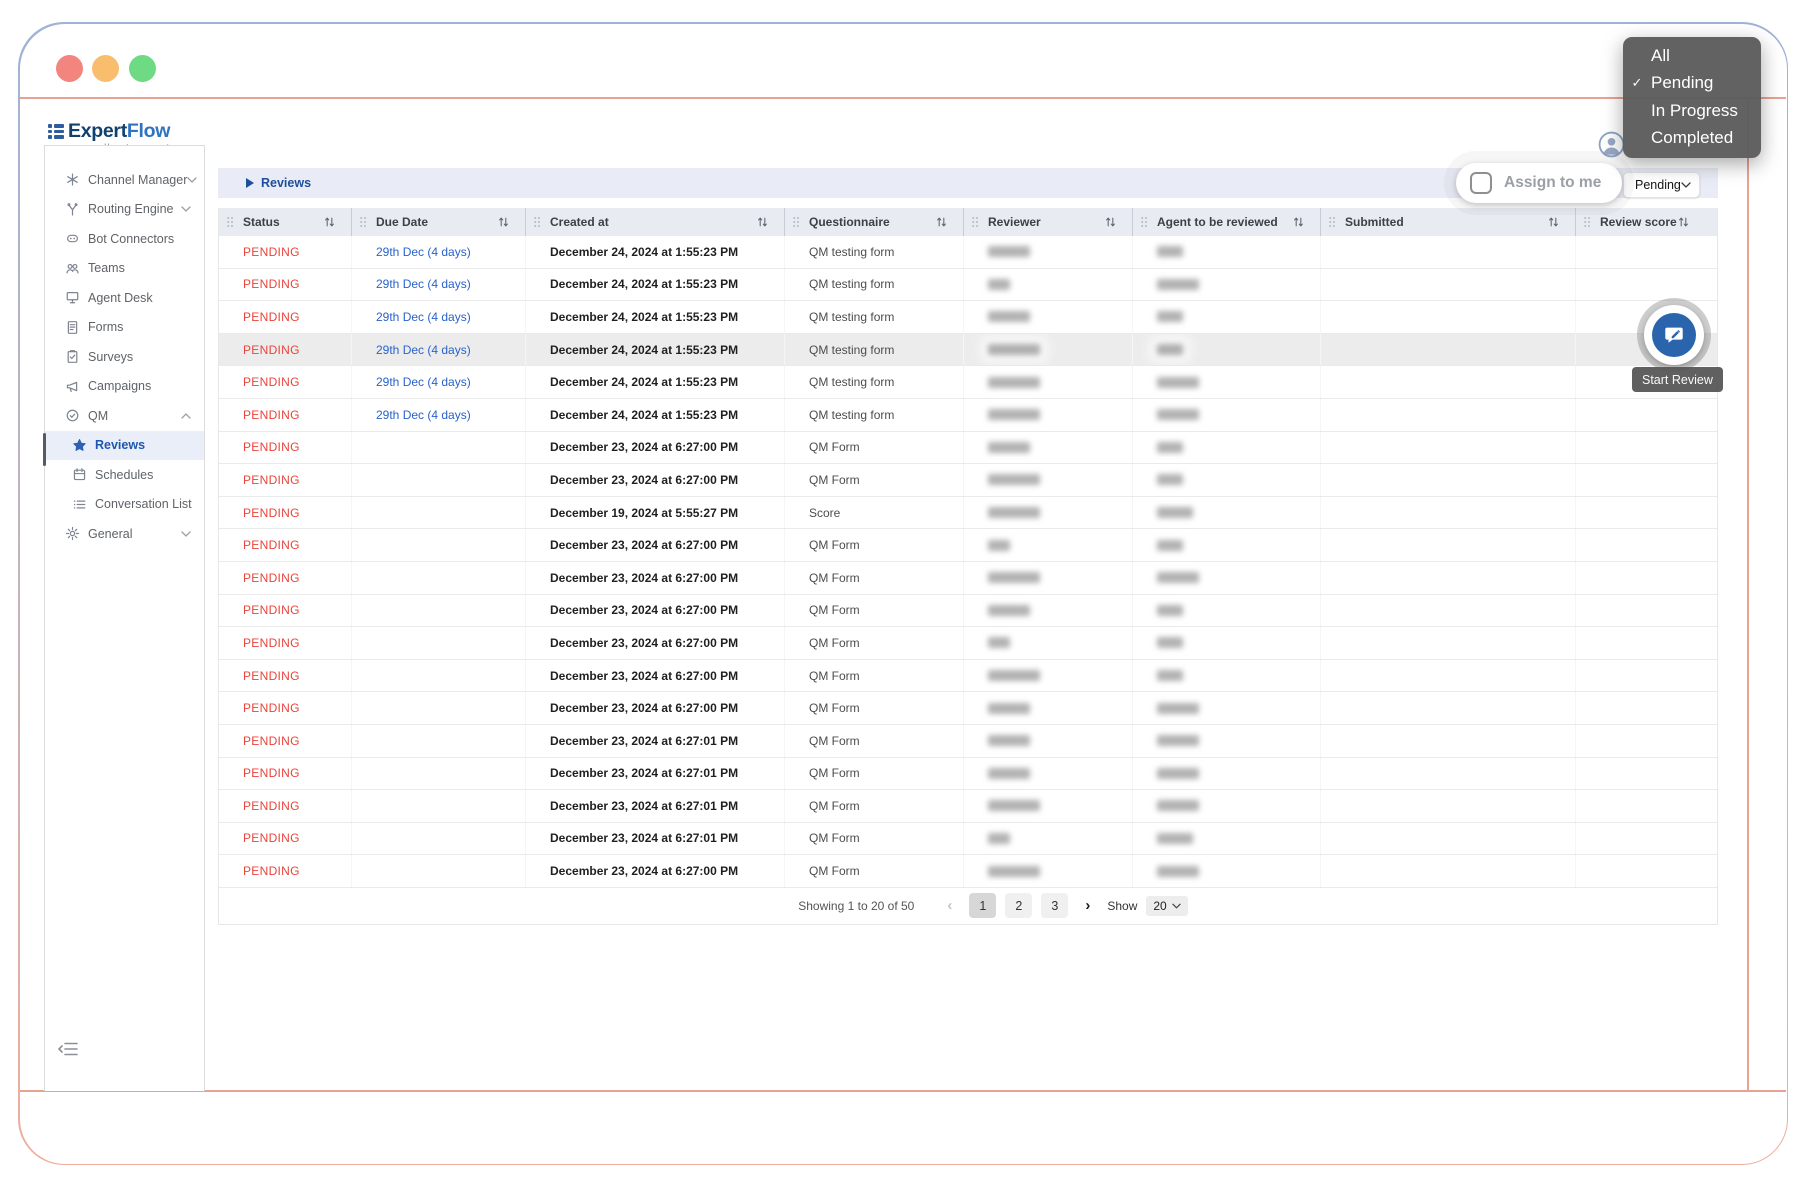 The height and width of the screenshot is (1184, 1806). What do you see at coordinates (124, 269) in the screenshot?
I see `sidebar-item-teams: Teams` at bounding box center [124, 269].